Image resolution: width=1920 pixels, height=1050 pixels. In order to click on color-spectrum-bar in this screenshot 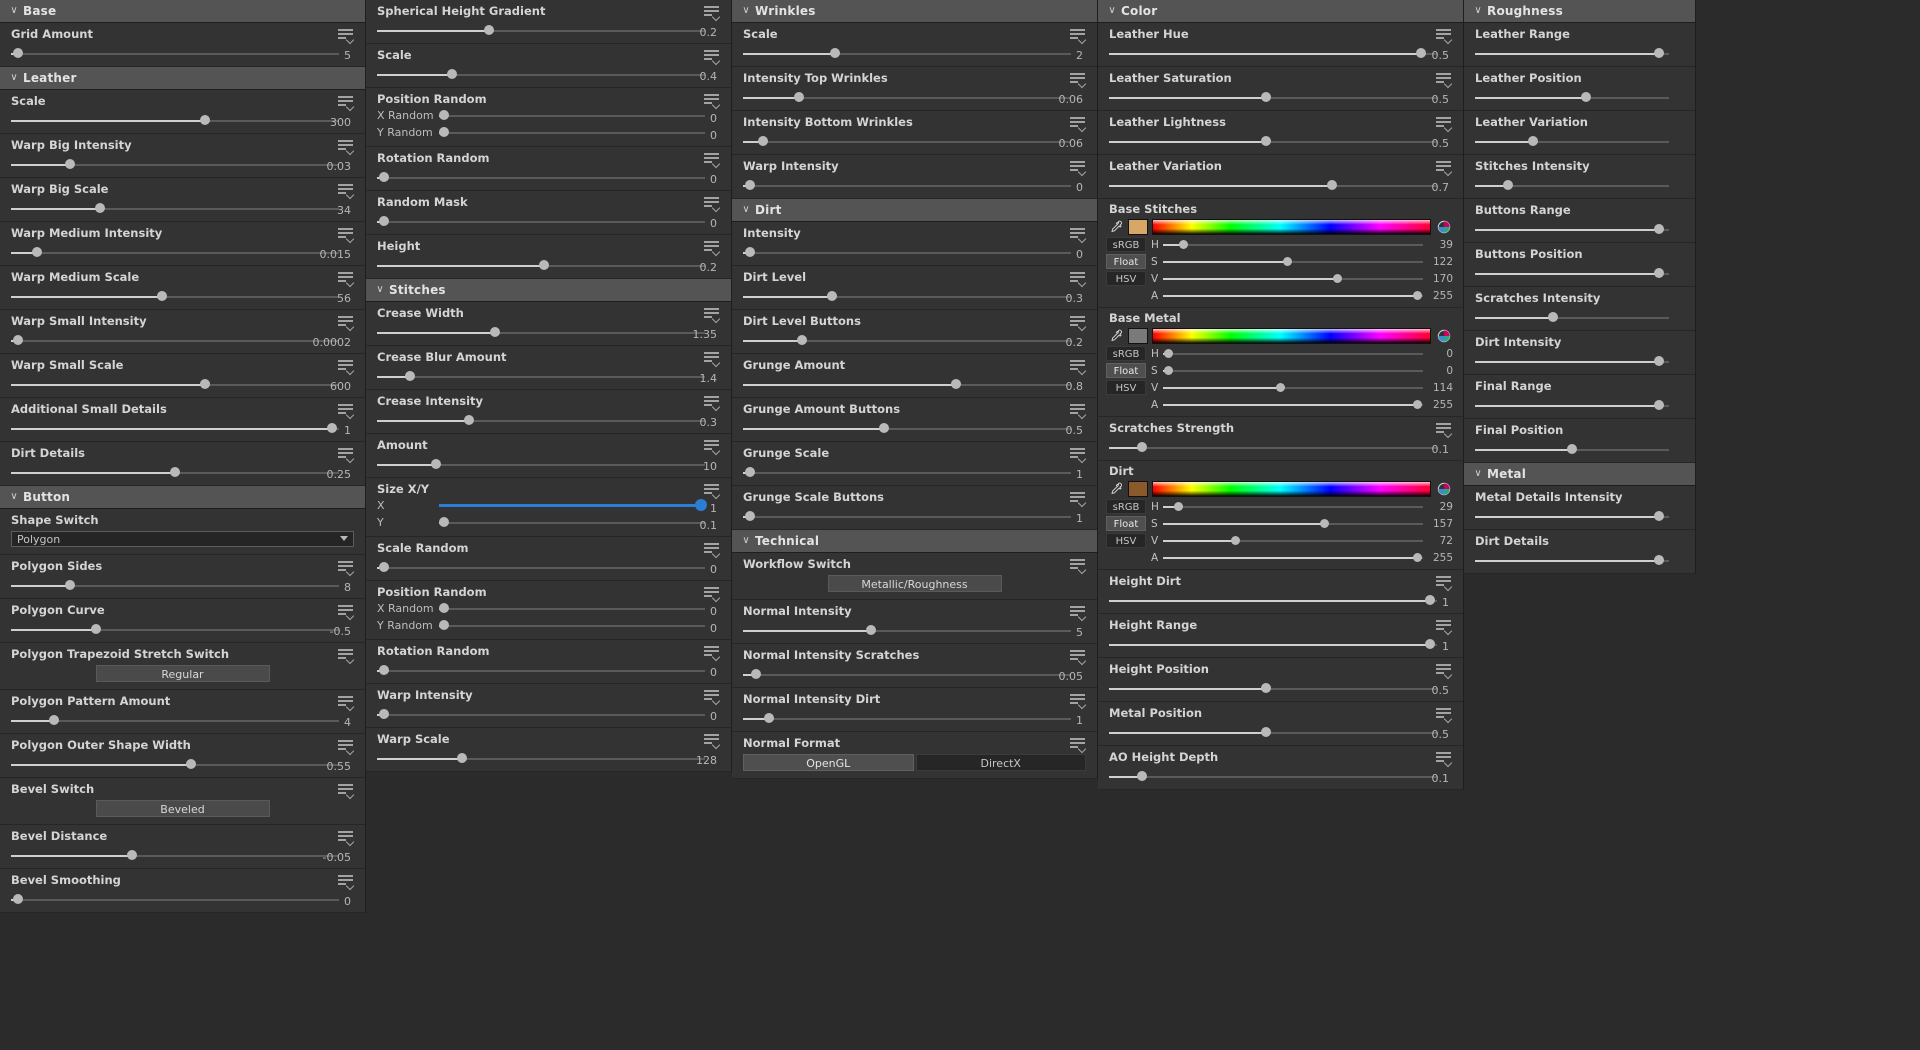, I will do `click(1291, 336)`.